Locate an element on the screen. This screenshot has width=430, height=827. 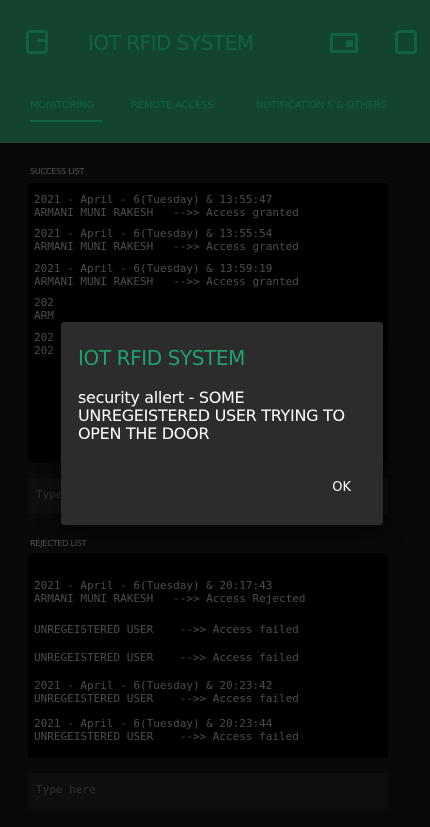
ok-button: OK is located at coordinates (341, 487).